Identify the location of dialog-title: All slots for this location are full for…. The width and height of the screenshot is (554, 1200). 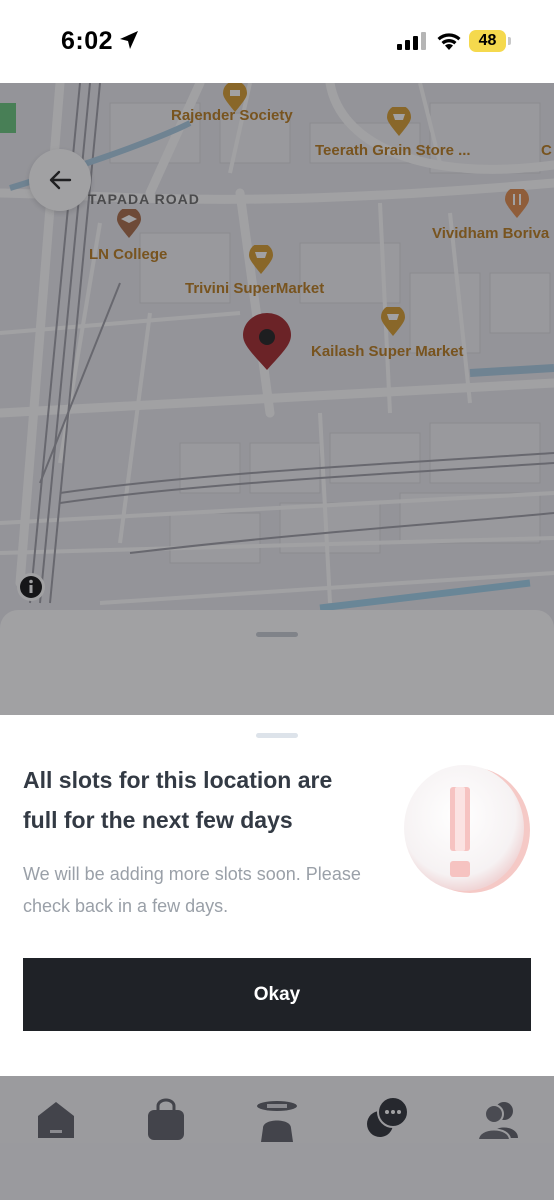
(178, 800).